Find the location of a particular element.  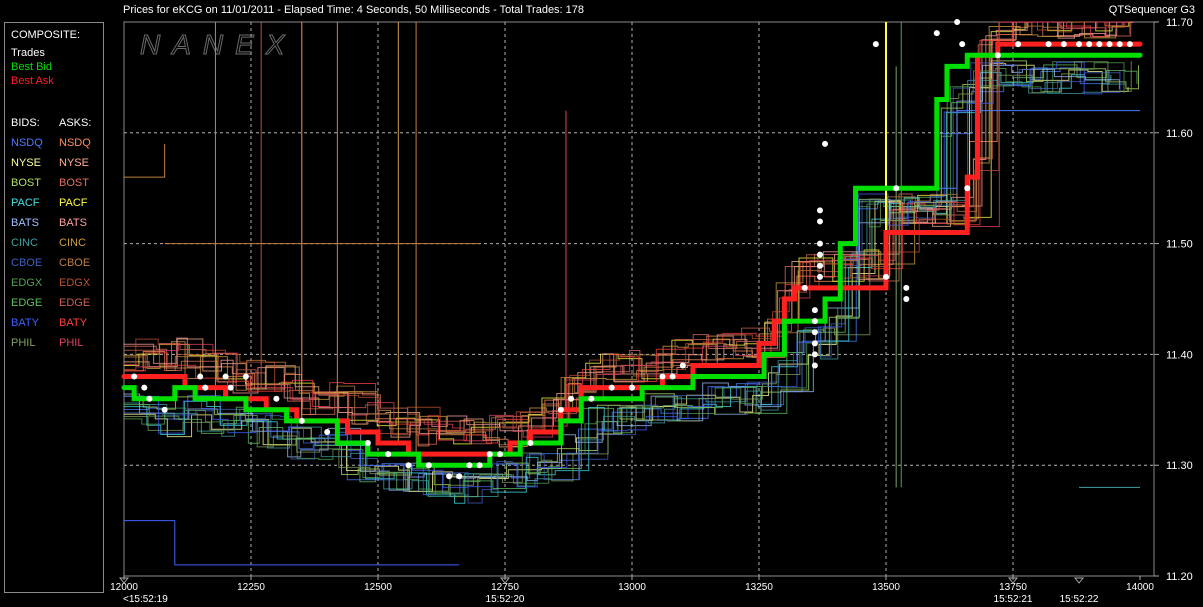

y-tick-label: 11.60 is located at coordinates (1179, 134).